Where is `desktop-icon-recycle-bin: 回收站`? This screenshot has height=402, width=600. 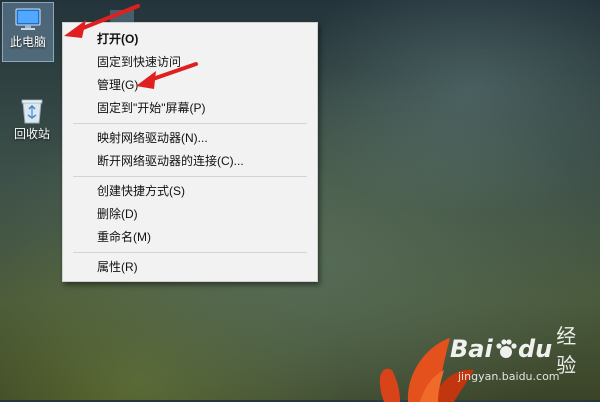
desktop-icon-recycle-bin: 回收站 is located at coordinates (32, 122).